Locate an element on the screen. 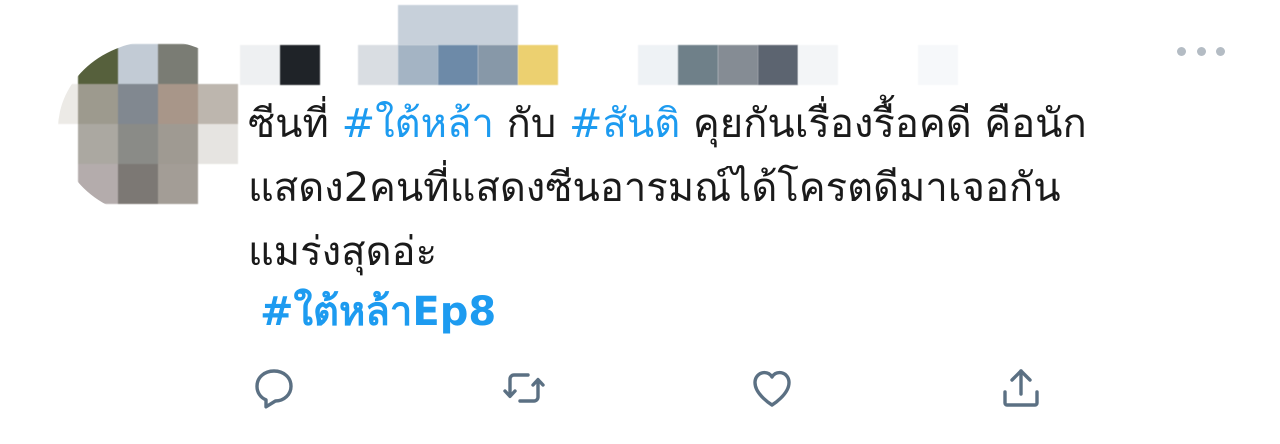 The image size is (1280, 444). reply-icon is located at coordinates (274, 389).